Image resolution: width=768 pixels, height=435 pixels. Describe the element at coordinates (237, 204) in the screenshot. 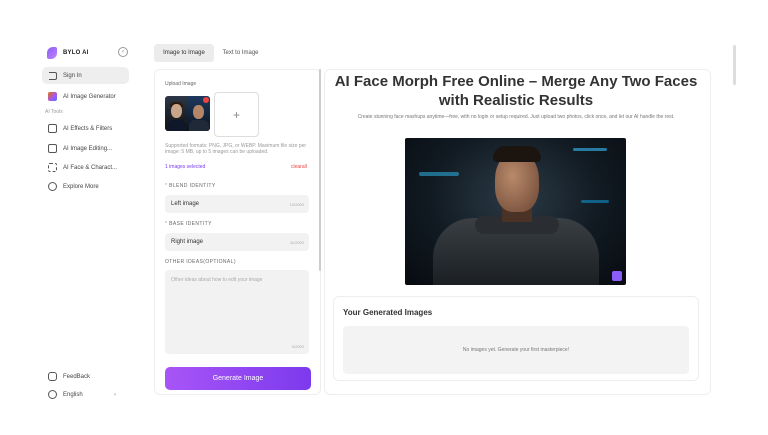

I see `blend-identity-input: Left image 10/2000` at that location.